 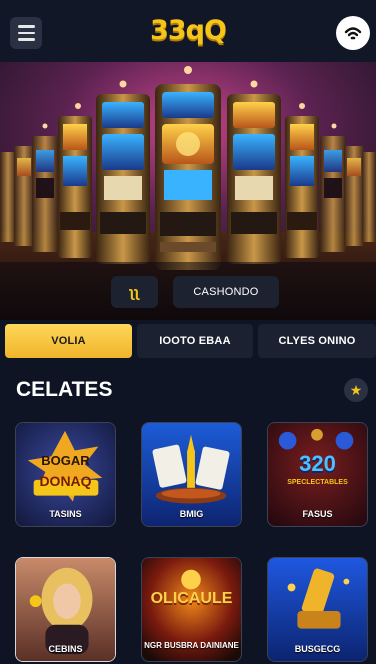 I want to click on game-label: TASINS, so click(x=65, y=514).